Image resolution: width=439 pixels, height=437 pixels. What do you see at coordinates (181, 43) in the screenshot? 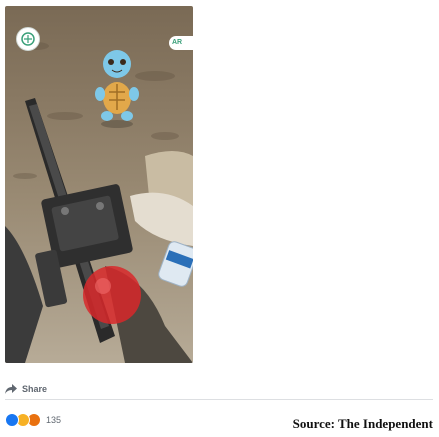
I see `ar-toggle: AR` at bounding box center [181, 43].